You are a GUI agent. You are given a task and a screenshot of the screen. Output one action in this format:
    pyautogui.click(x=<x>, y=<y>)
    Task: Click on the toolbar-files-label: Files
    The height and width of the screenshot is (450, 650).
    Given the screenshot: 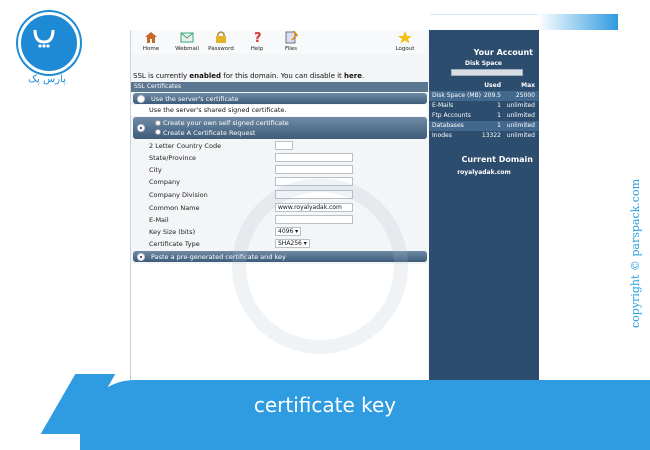 What is the action you would take?
    pyautogui.click(x=291, y=49)
    